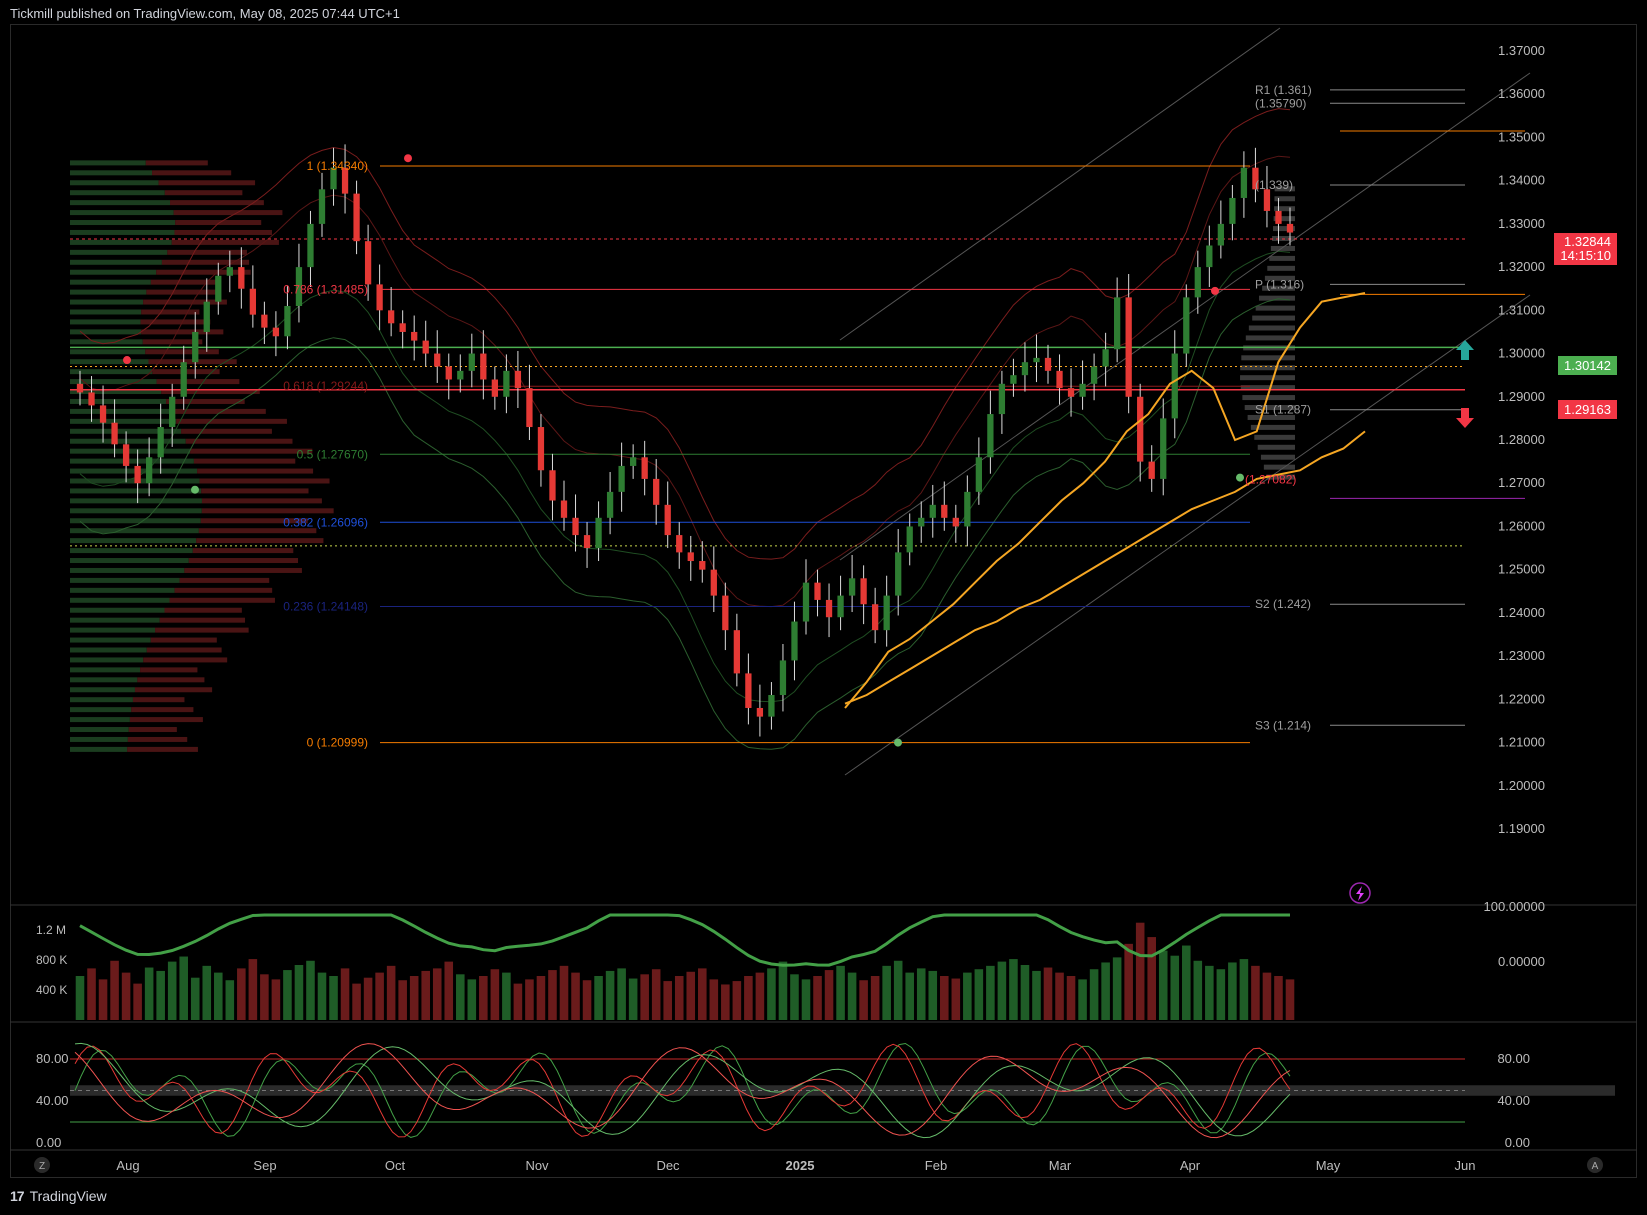  Describe the element at coordinates (325, 289) in the screenshot. I see `fib-label: 0.786 (1.31485)` at that location.